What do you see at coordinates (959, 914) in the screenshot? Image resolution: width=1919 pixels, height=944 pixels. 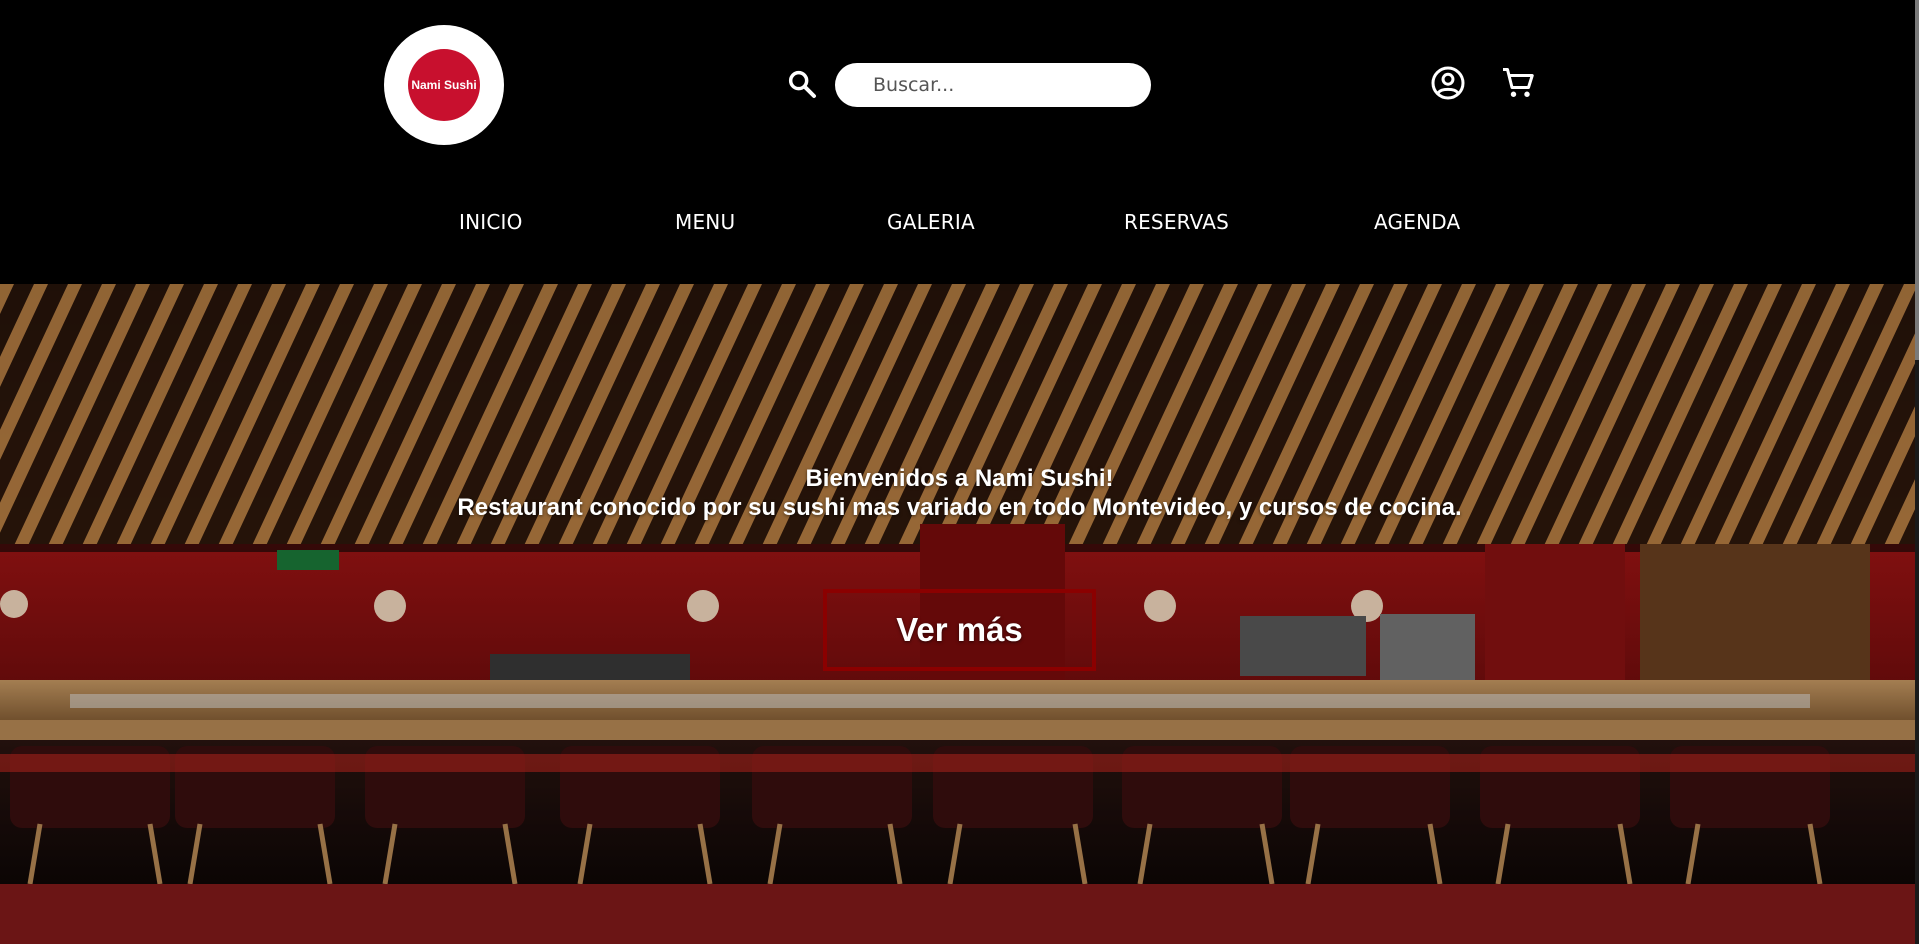 I see `next-section-strip` at bounding box center [959, 914].